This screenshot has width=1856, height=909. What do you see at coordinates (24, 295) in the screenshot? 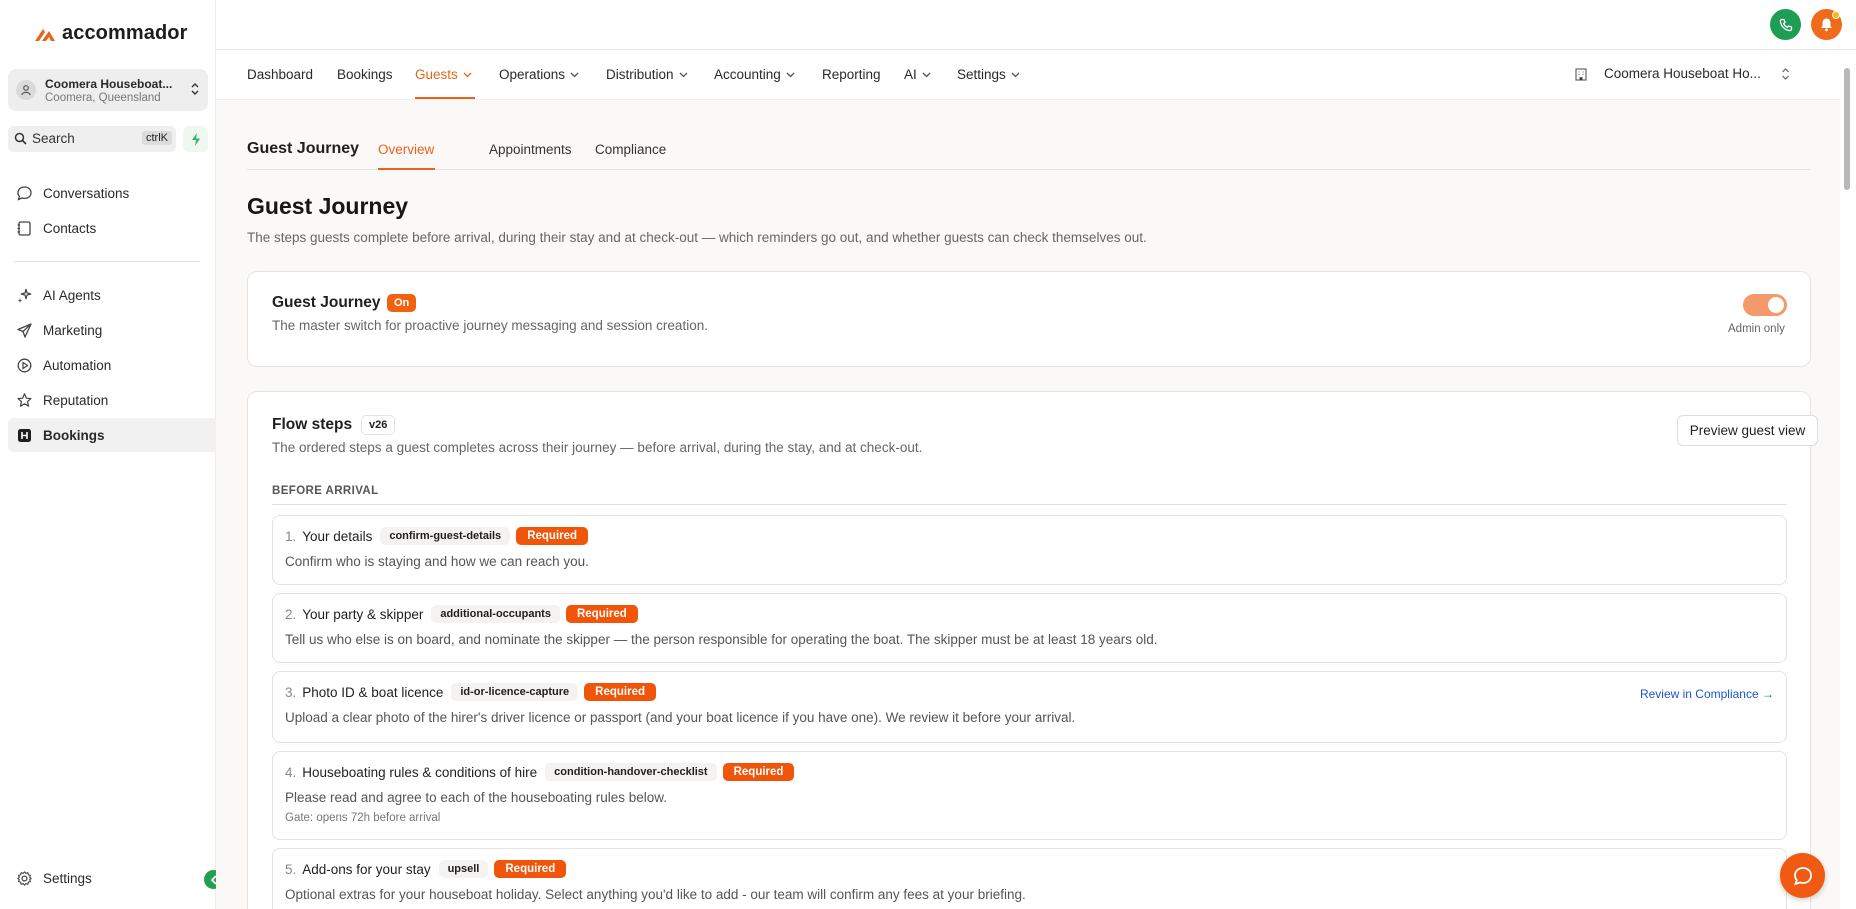
I see `sparkle-icon` at bounding box center [24, 295].